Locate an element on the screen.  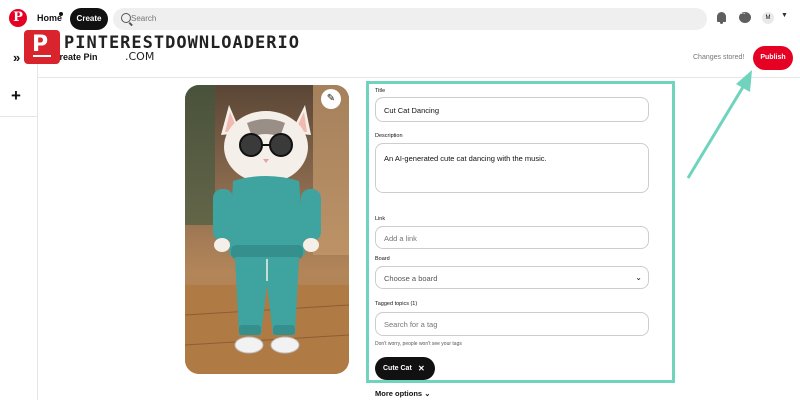
messages-icon is located at coordinates (745, 16).